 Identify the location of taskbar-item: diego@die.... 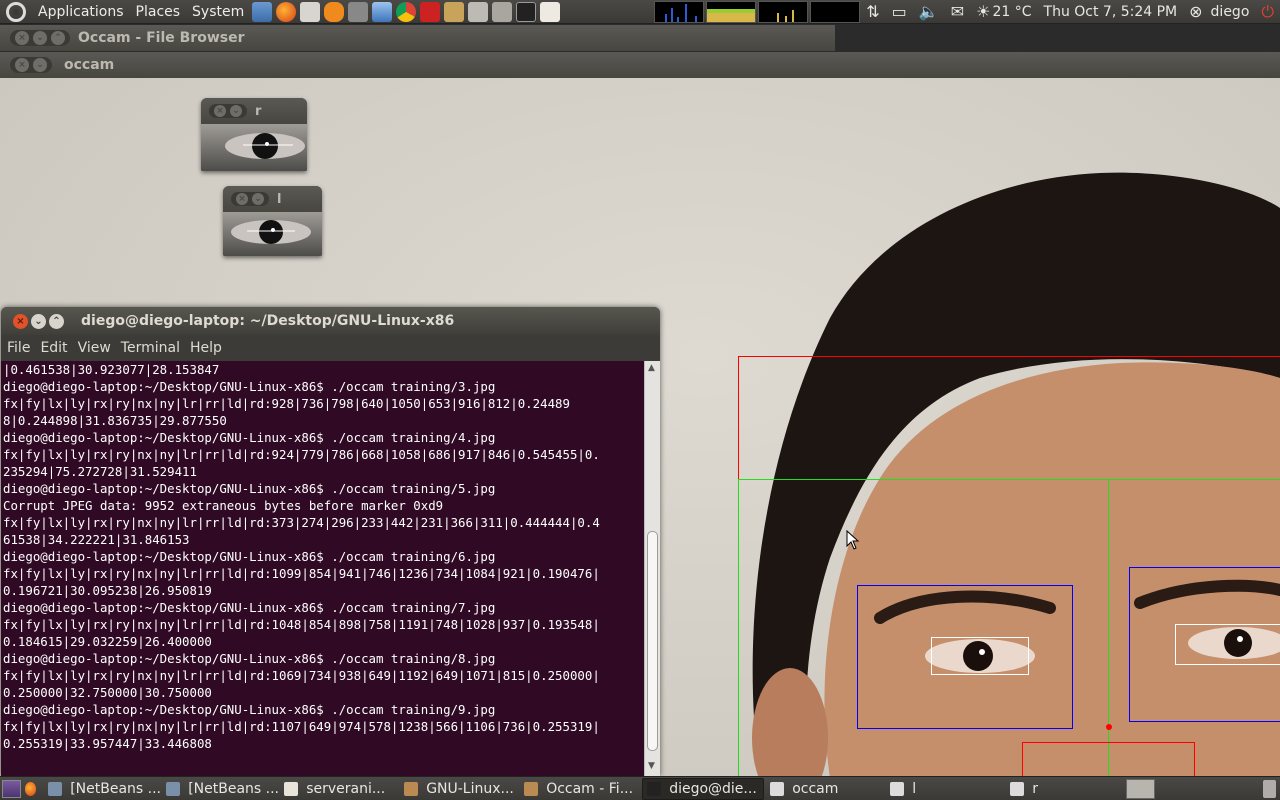
(703, 788).